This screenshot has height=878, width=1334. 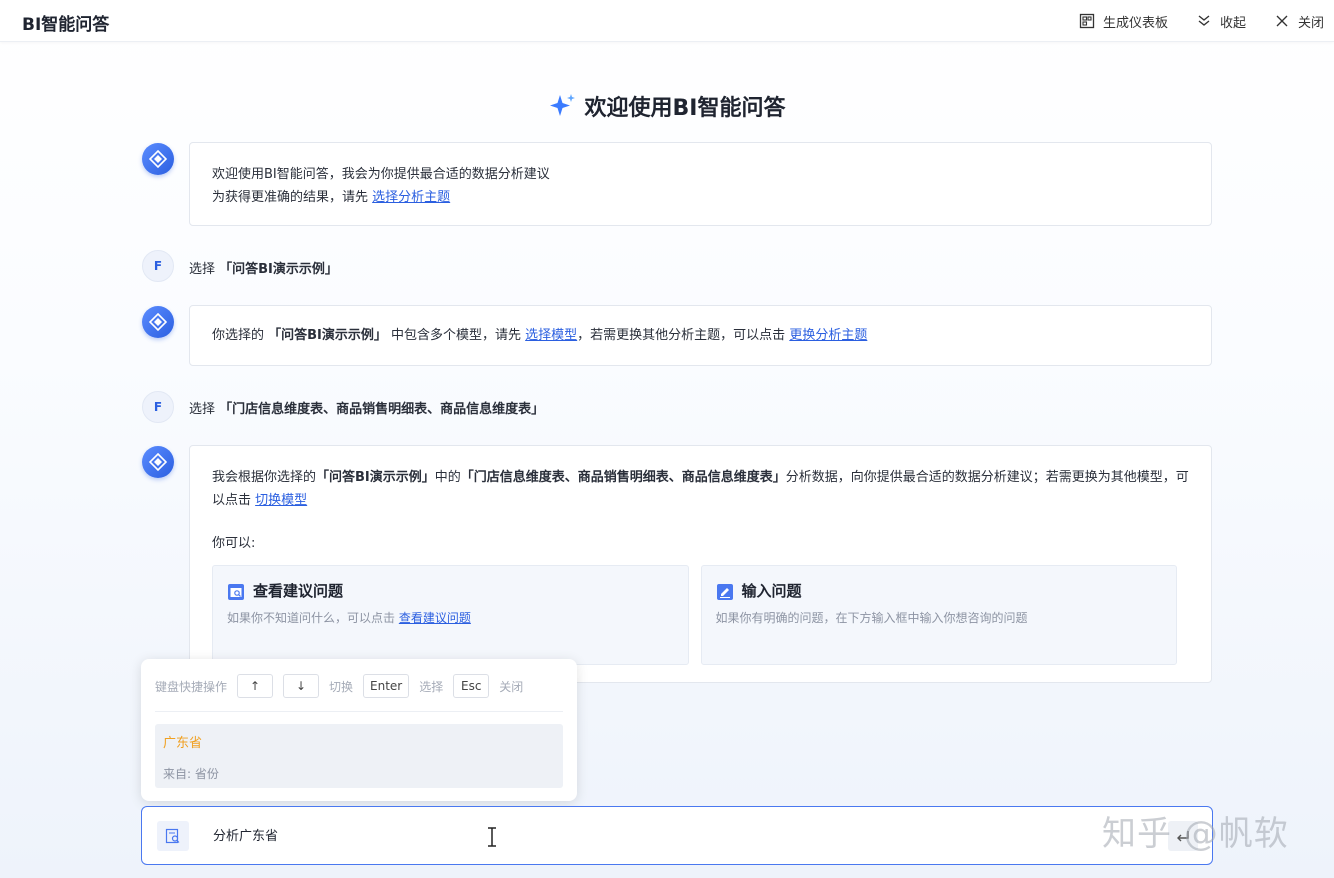 I want to click on sparkle-icon, so click(x=563, y=109).